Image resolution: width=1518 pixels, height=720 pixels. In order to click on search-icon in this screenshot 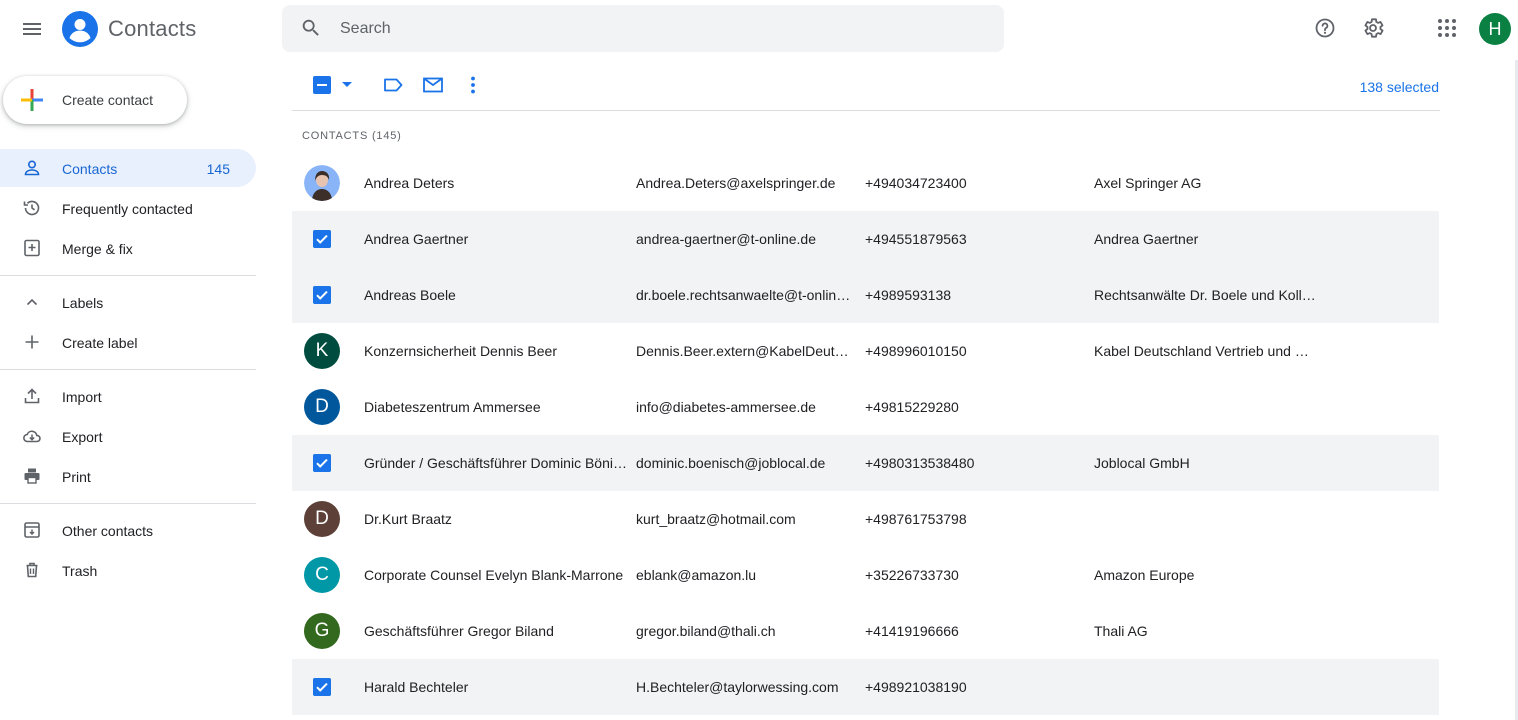, I will do `click(311, 28)`.